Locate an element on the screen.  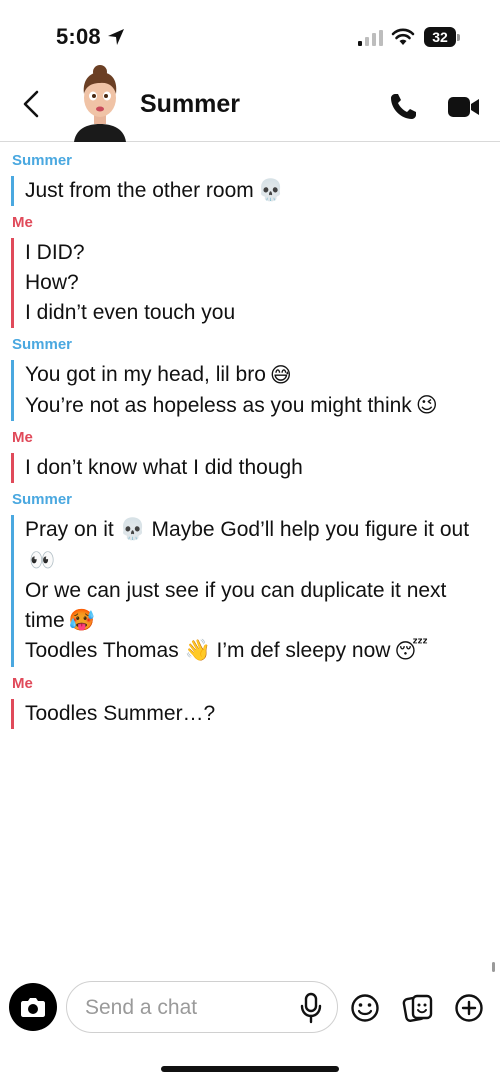
message-group: Me Toodles Summer…? is located at coordinates (250, 701).